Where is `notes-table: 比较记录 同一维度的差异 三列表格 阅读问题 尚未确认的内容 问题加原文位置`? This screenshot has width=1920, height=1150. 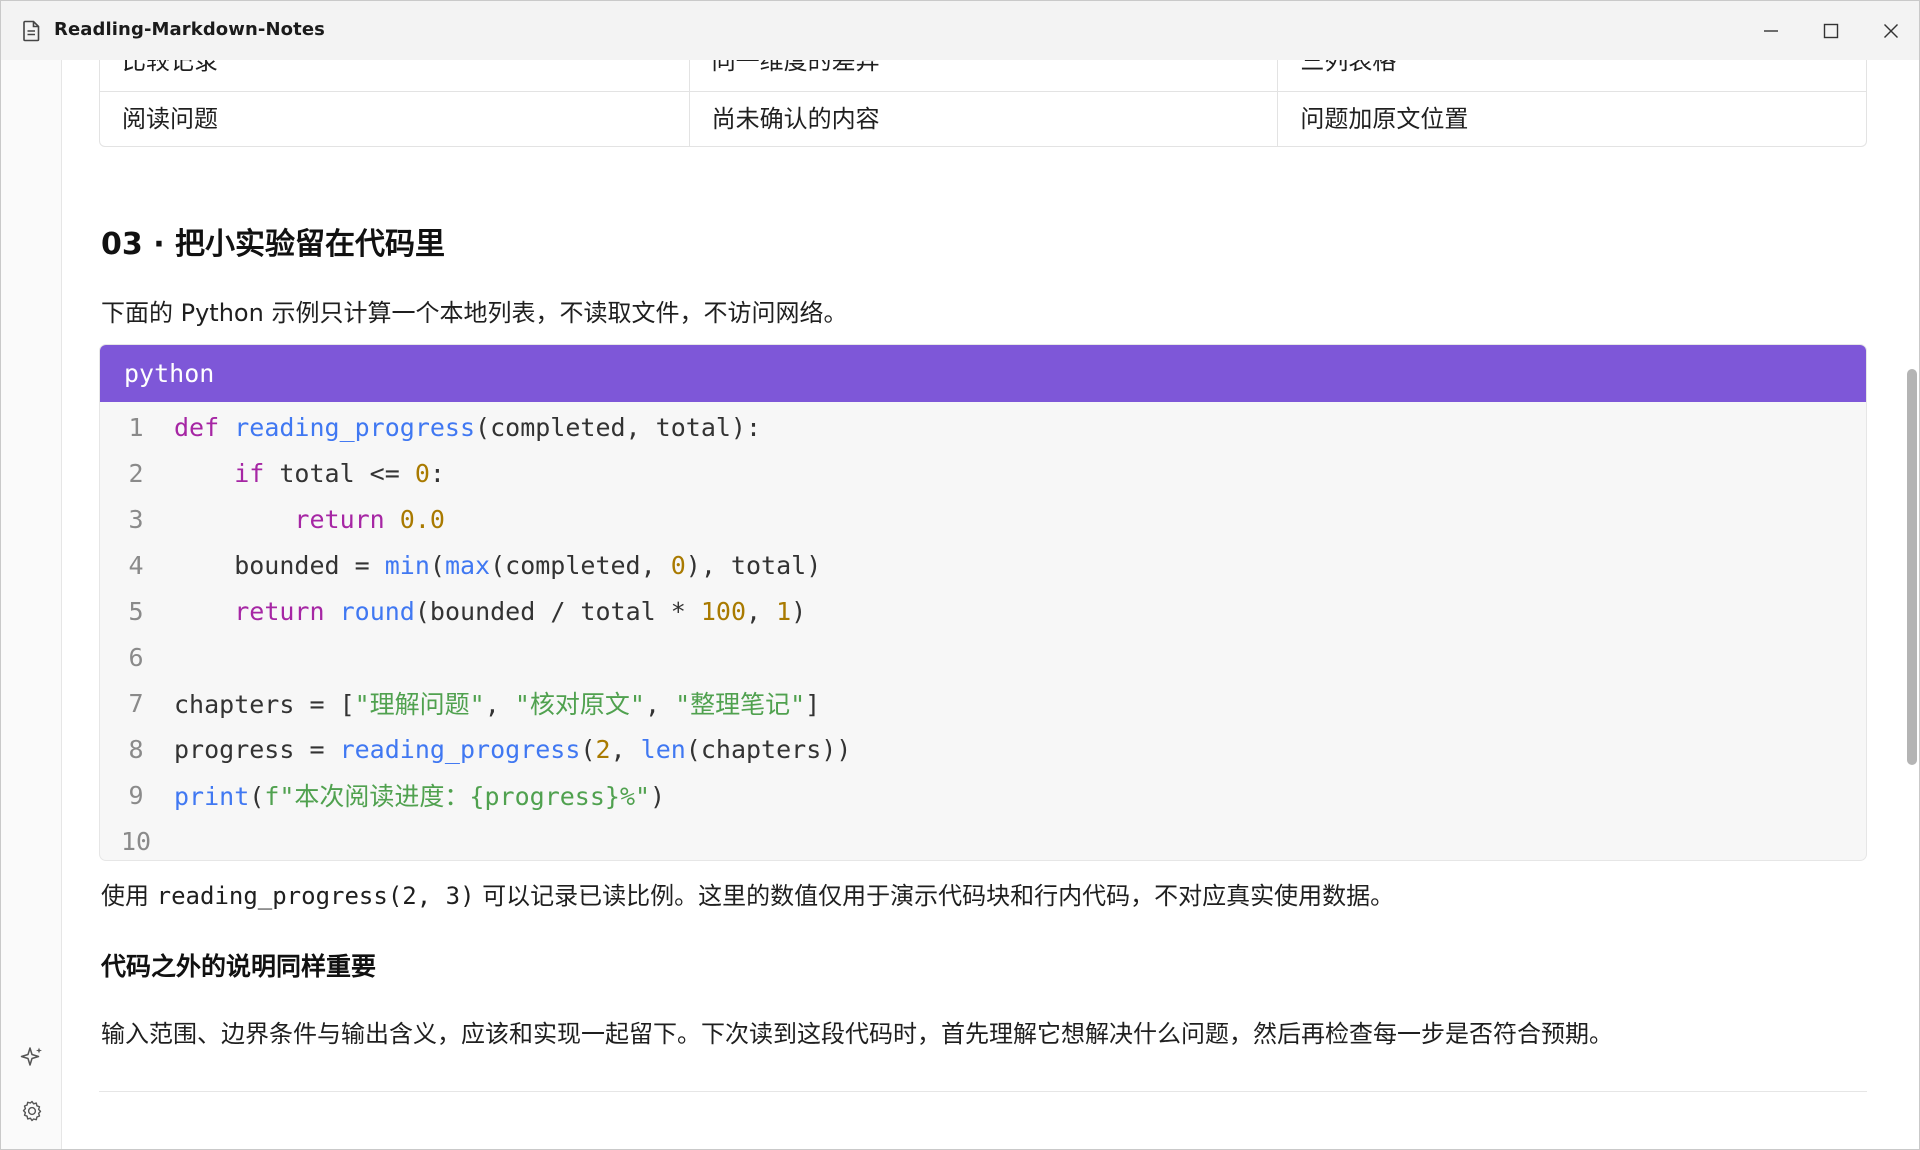
notes-table: 比较记录 同一维度的差异 三列表格 阅读问题 尚未确认的内容 问题加原文位置 is located at coordinates (983, 103).